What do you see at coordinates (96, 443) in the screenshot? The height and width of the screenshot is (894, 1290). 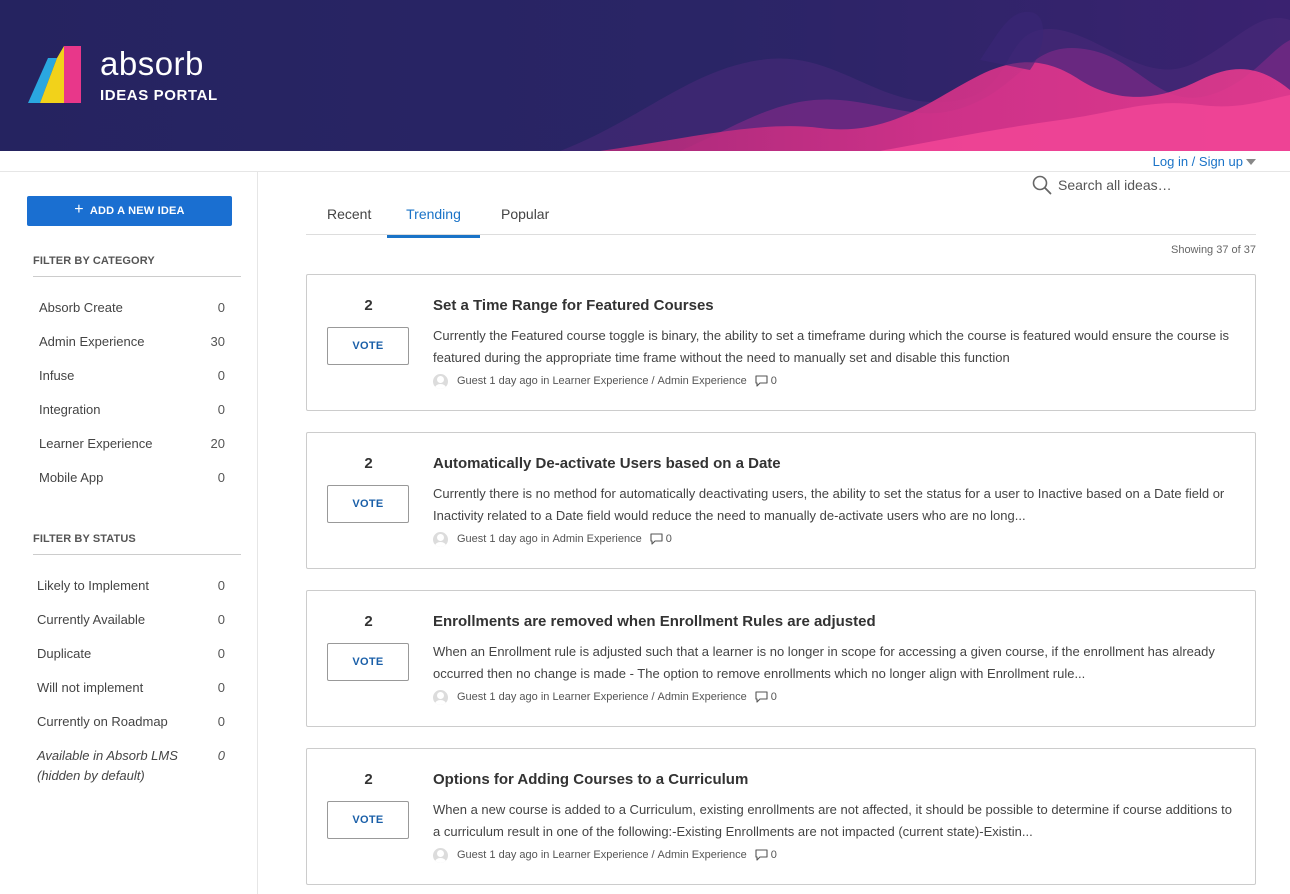 I see `category-label: Learner Experience` at bounding box center [96, 443].